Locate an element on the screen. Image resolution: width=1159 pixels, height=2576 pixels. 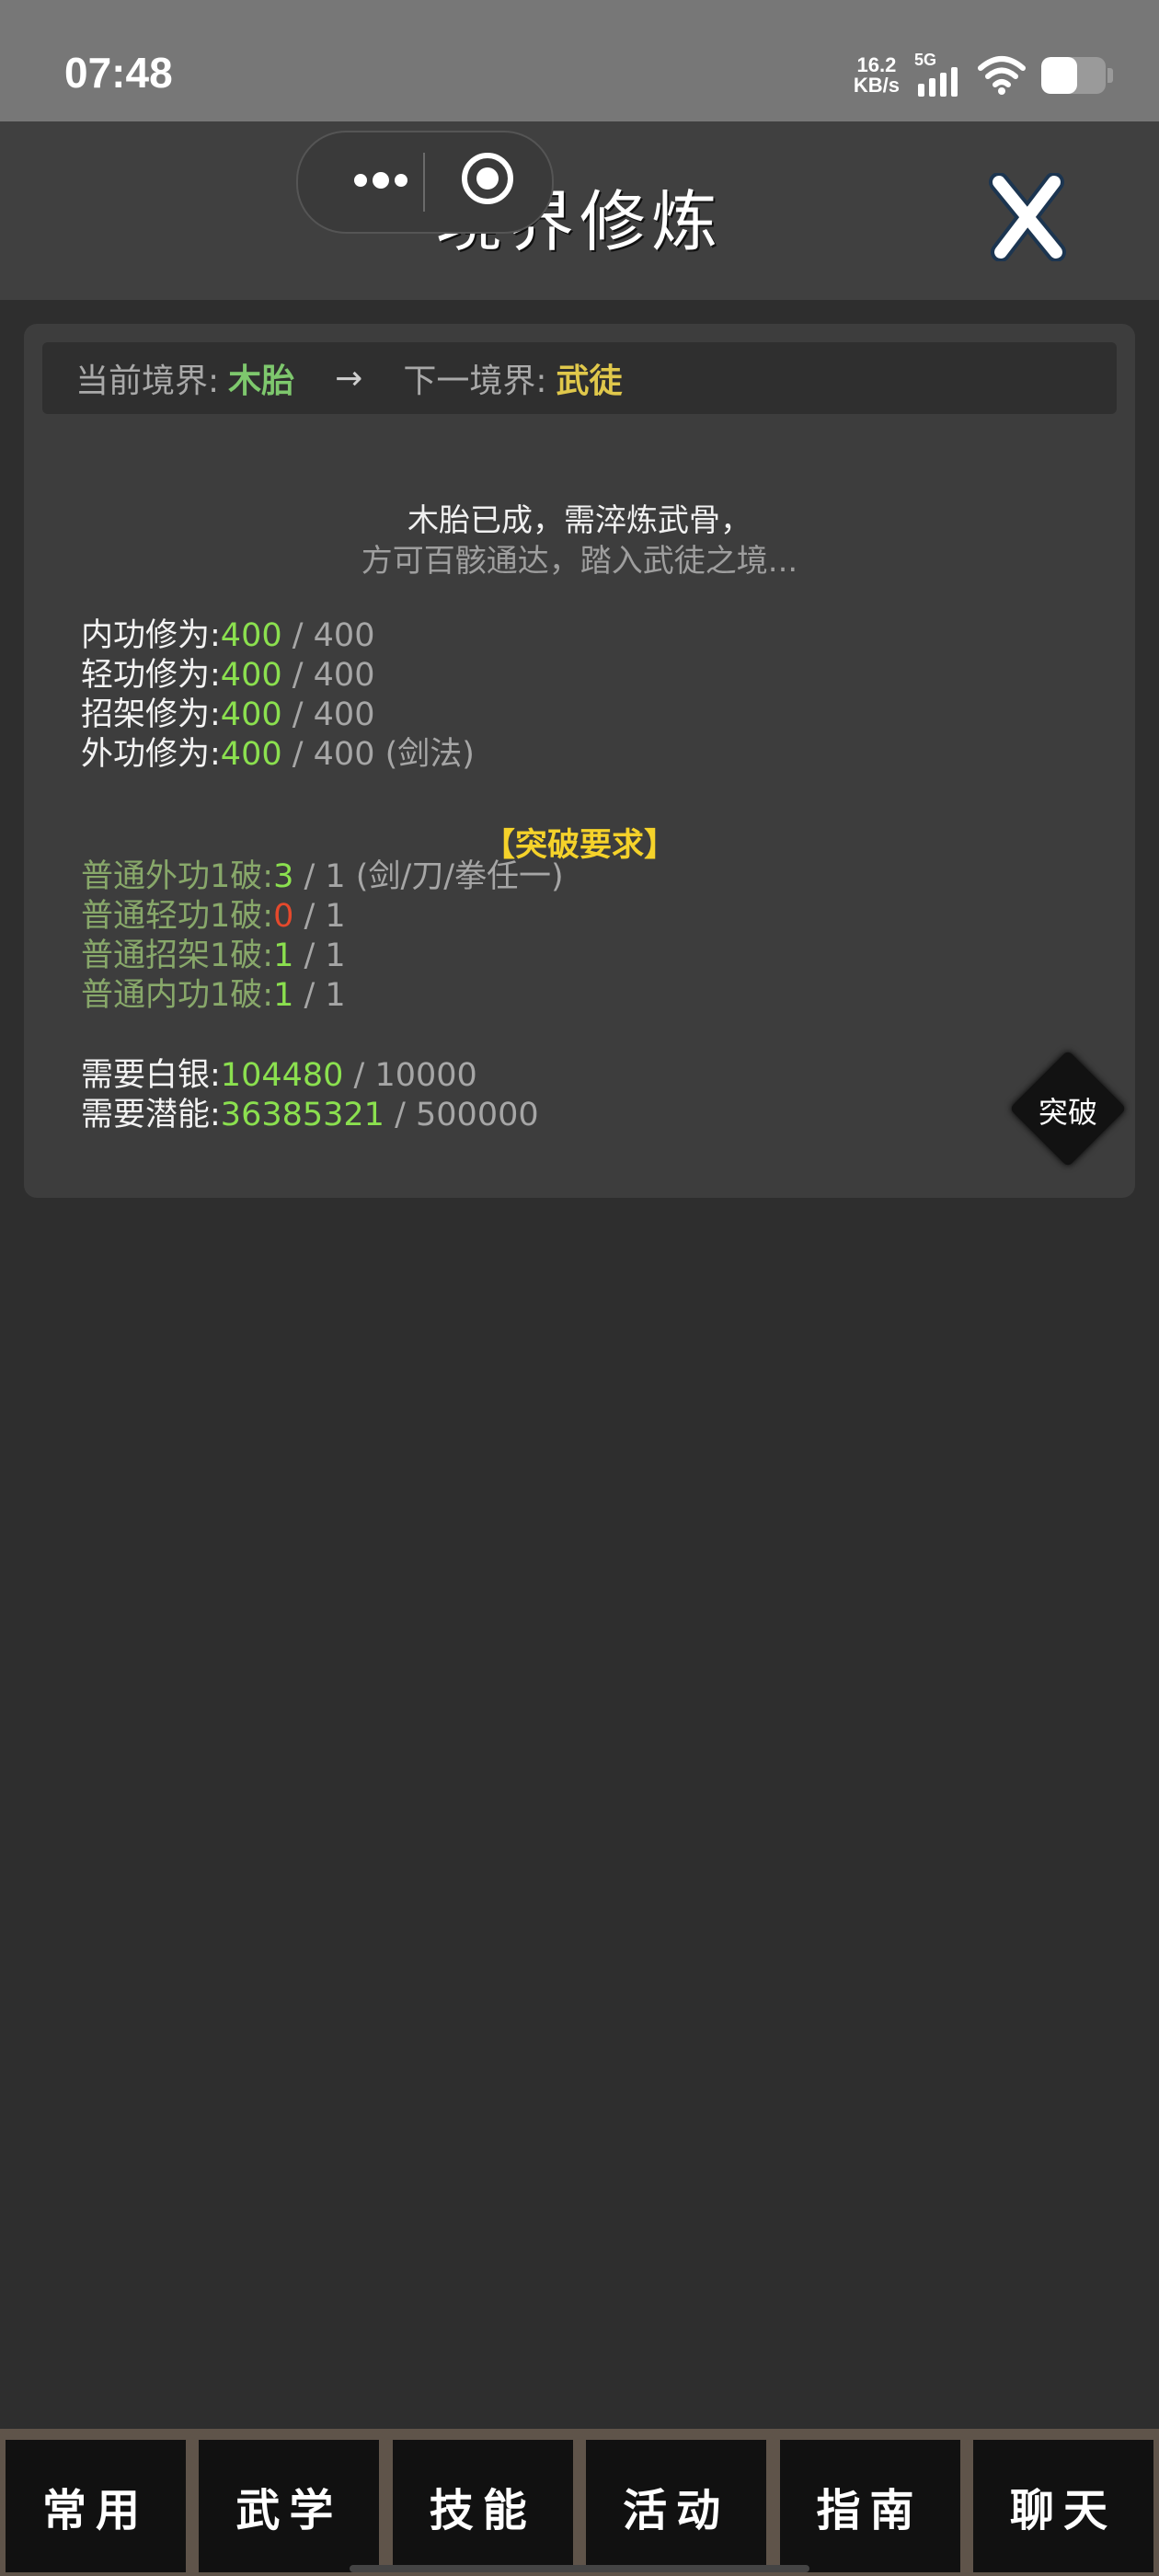
stat-row: 轻功修为:400 / 400 is located at coordinates (278, 676).